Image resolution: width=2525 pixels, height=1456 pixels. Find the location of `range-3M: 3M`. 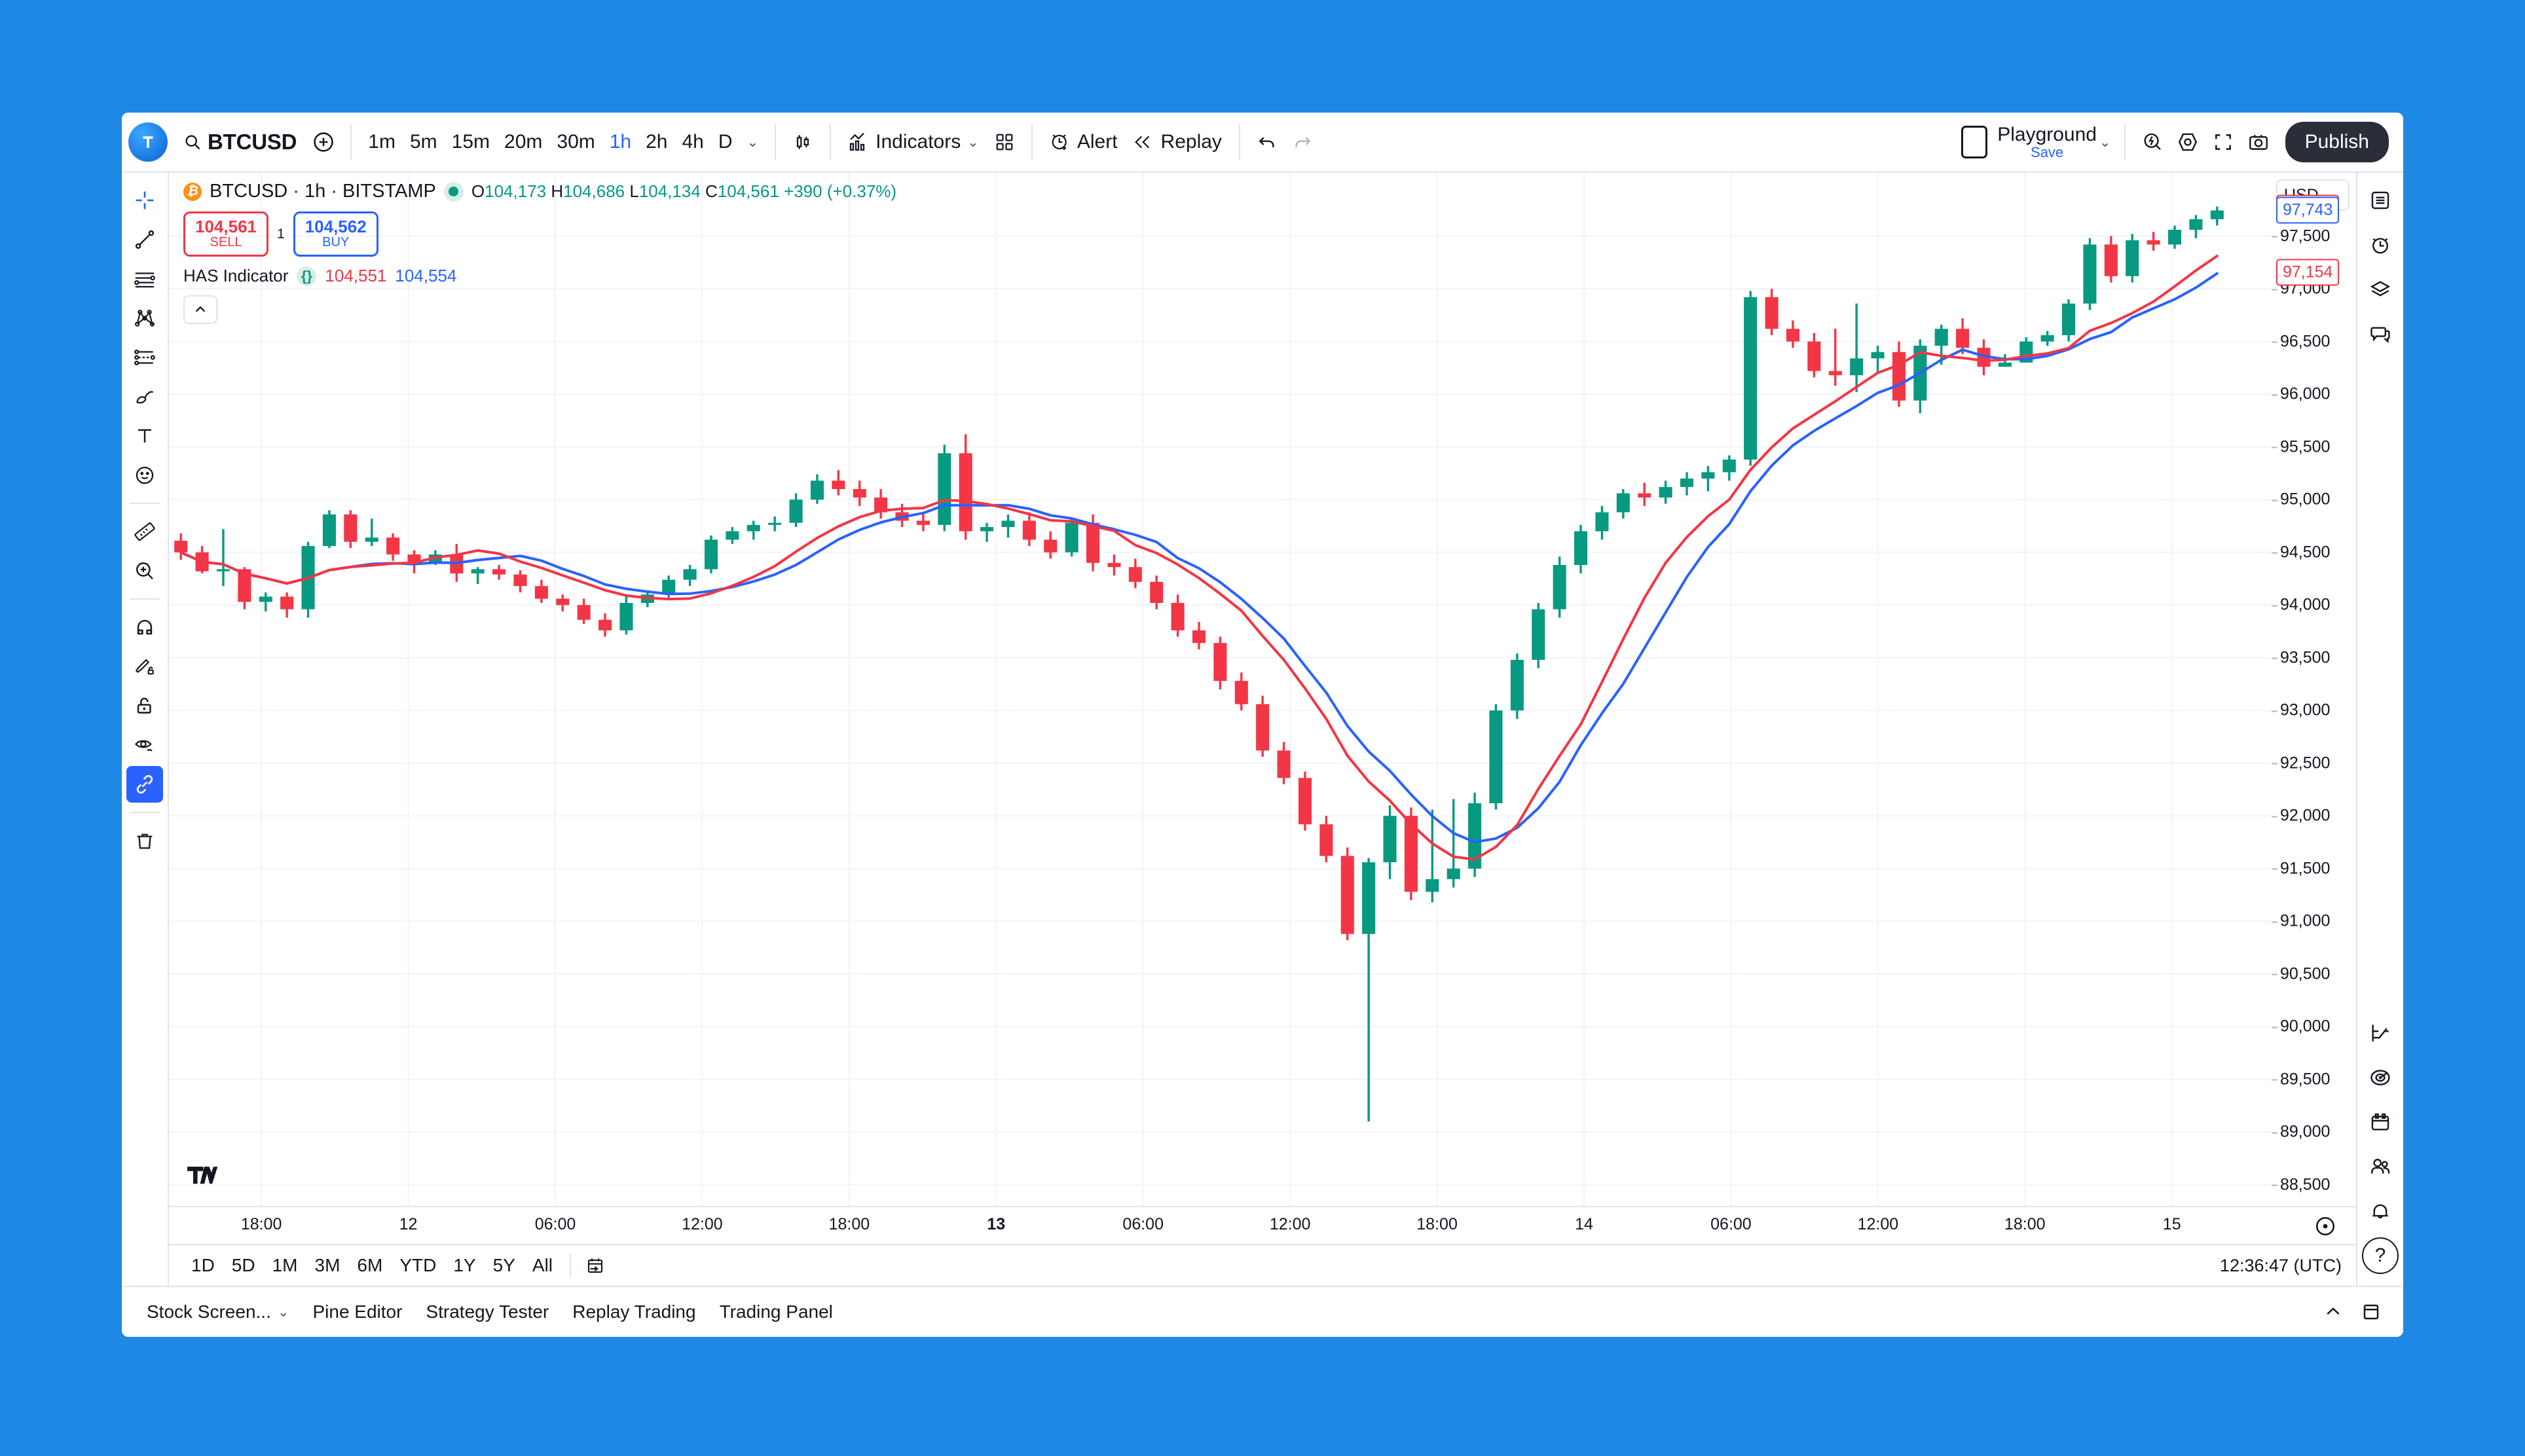

range-3M: 3M is located at coordinates (327, 1265).